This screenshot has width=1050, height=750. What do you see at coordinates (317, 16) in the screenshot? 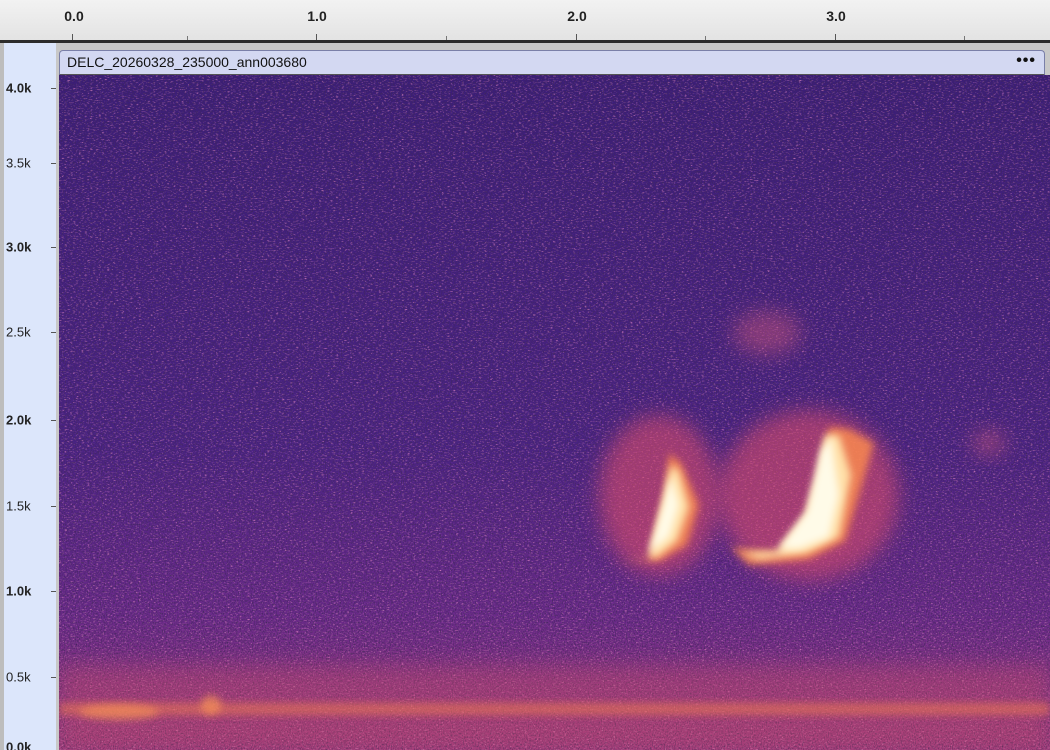
I see `timeline-label: 1.0` at bounding box center [317, 16].